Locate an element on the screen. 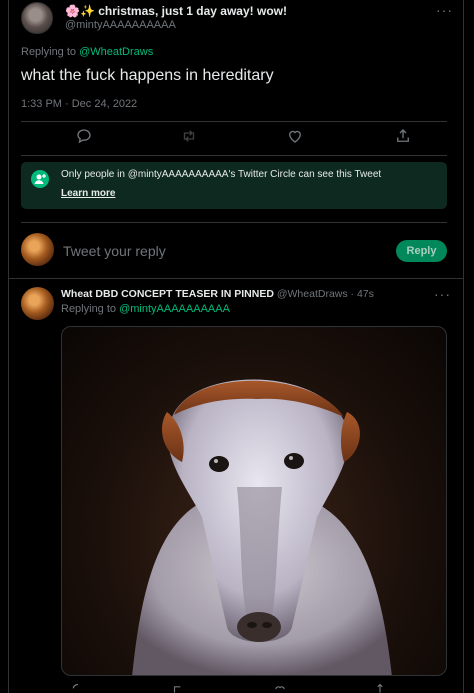 Image resolution: width=474 pixels, height=693 pixels. reply-button: Reply is located at coordinates (421, 251).